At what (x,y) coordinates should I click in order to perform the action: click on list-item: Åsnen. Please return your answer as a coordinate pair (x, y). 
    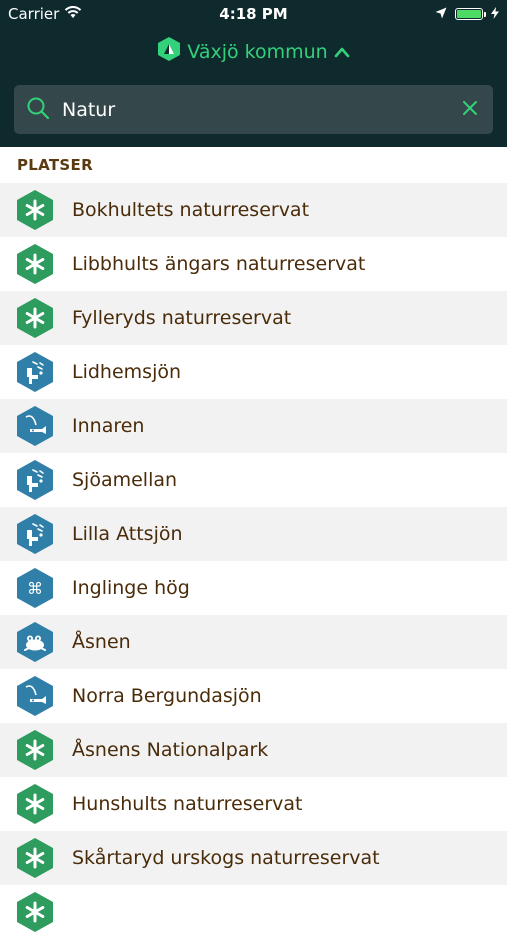
    Looking at the image, I should click on (253, 642).